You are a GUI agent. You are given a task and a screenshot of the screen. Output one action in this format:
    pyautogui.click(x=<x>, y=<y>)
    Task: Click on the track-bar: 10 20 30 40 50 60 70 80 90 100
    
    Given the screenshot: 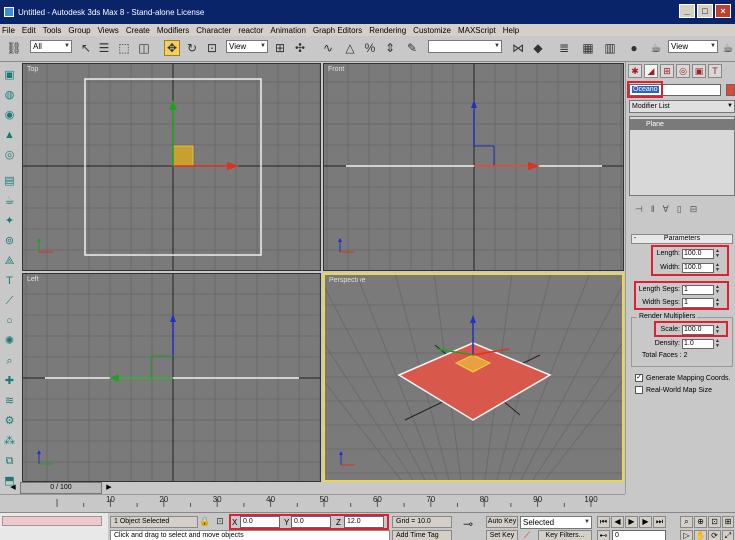 What is the action you would take?
    pyautogui.click(x=312, y=503)
    